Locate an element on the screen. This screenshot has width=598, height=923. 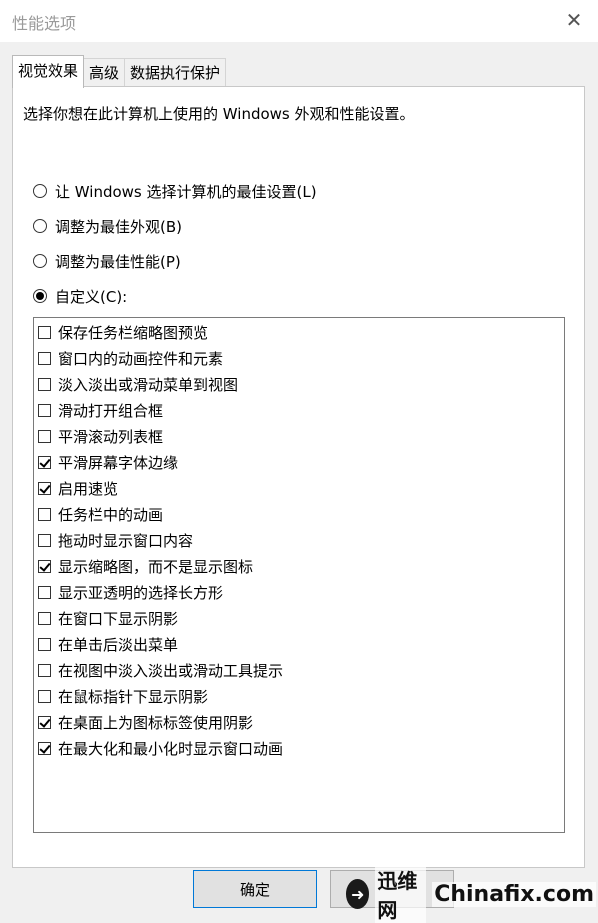
list-item: 保存任务栏缩略图预览 is located at coordinates (123, 332).